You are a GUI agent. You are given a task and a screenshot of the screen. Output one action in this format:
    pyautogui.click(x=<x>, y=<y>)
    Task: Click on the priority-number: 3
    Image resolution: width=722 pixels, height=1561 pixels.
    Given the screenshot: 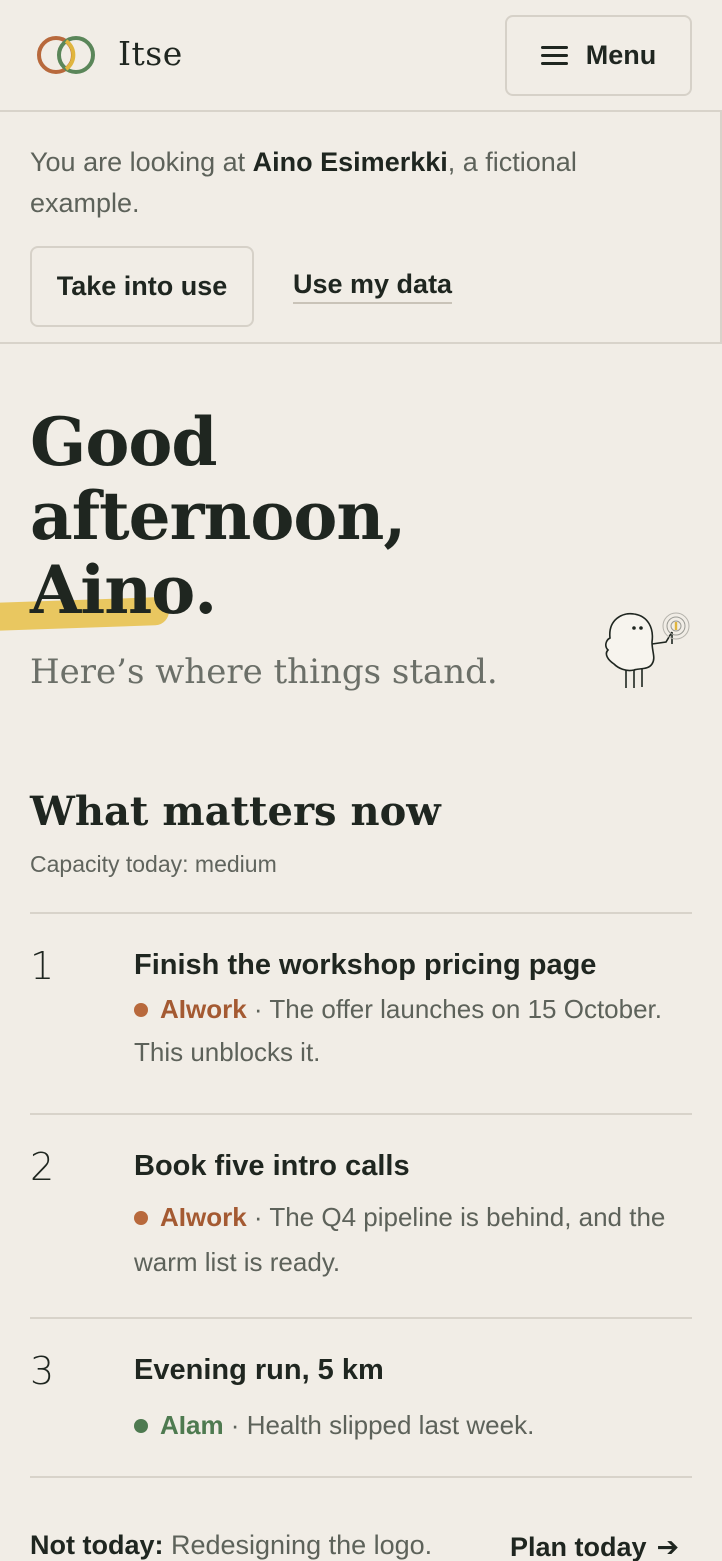 What is the action you would take?
    pyautogui.click(x=42, y=1371)
    